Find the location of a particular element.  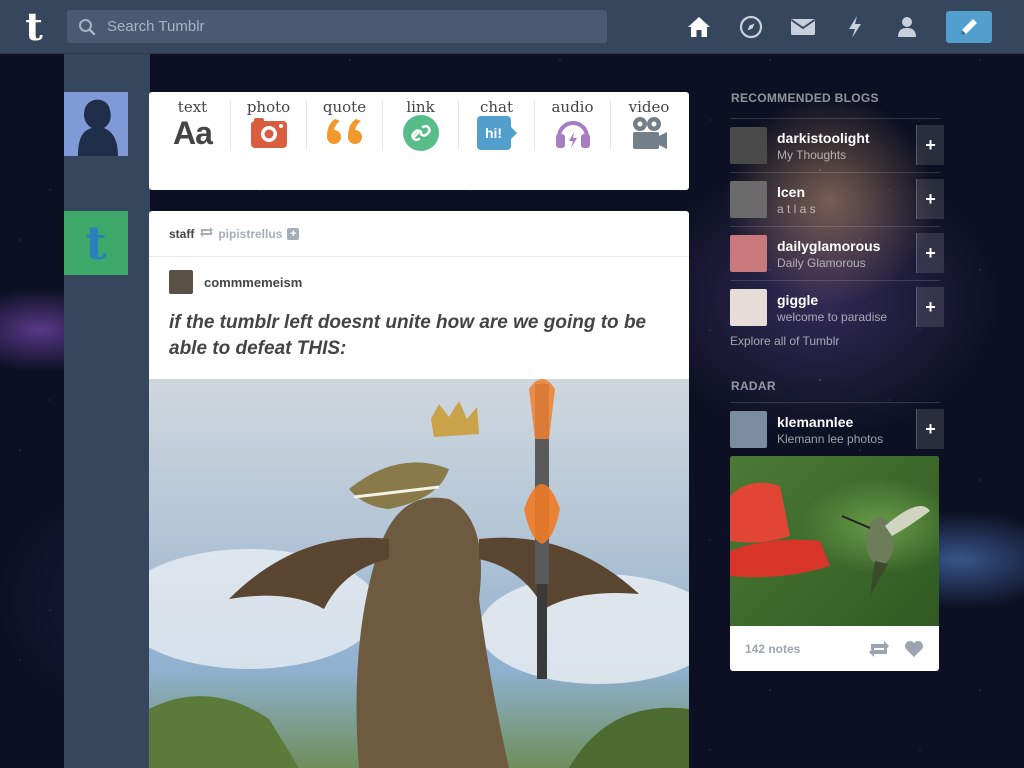

search-bar is located at coordinates (337, 26).